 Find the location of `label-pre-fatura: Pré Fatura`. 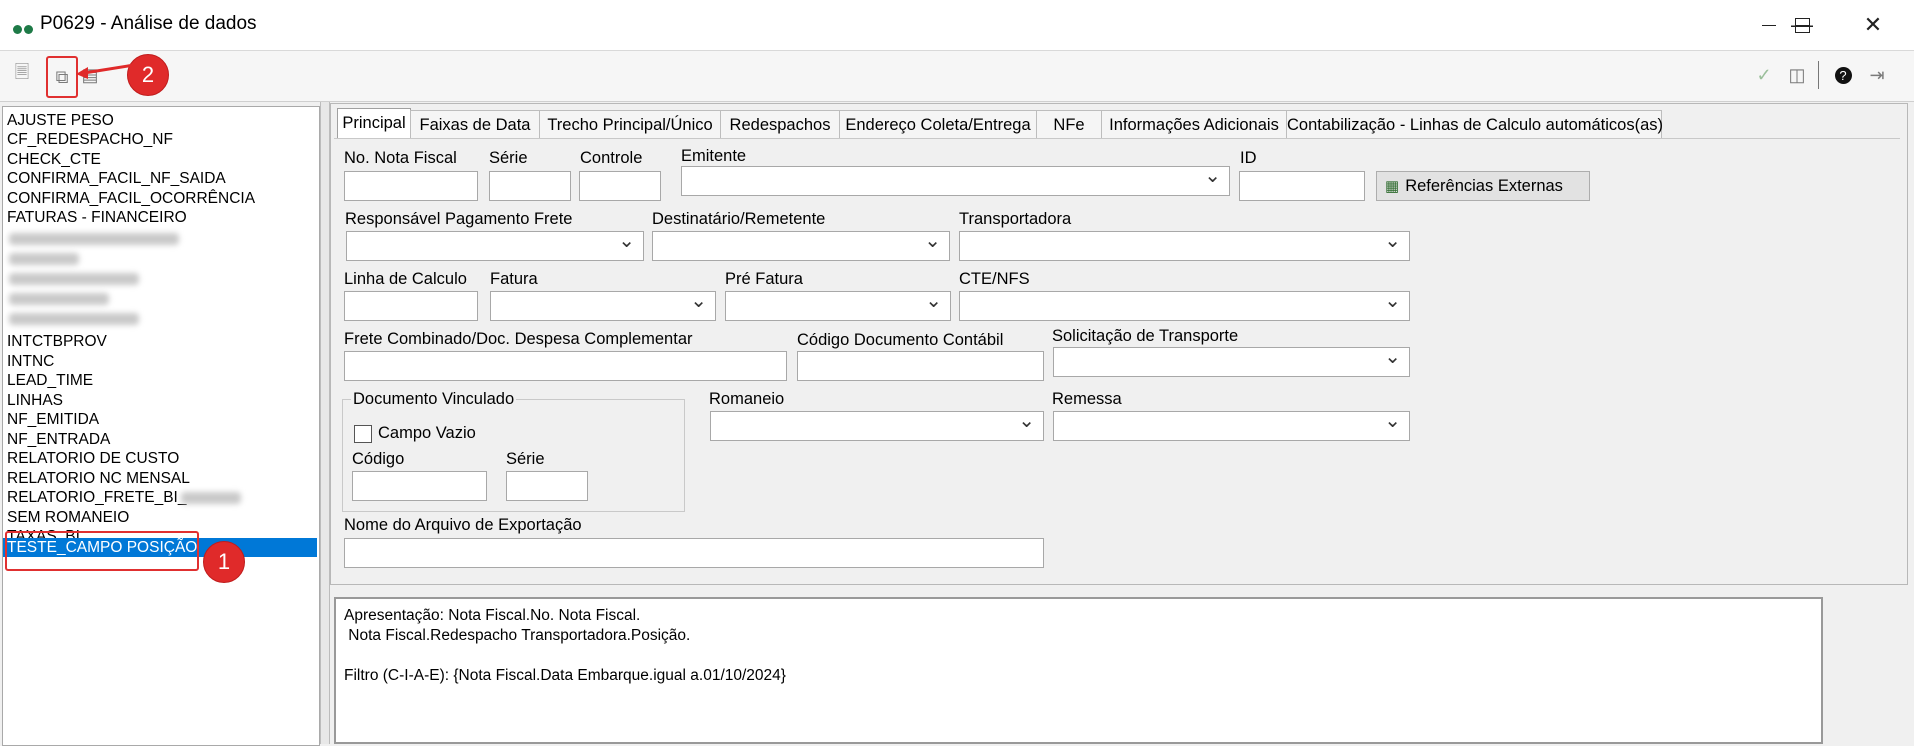

label-pre-fatura: Pré Fatura is located at coordinates (764, 279).